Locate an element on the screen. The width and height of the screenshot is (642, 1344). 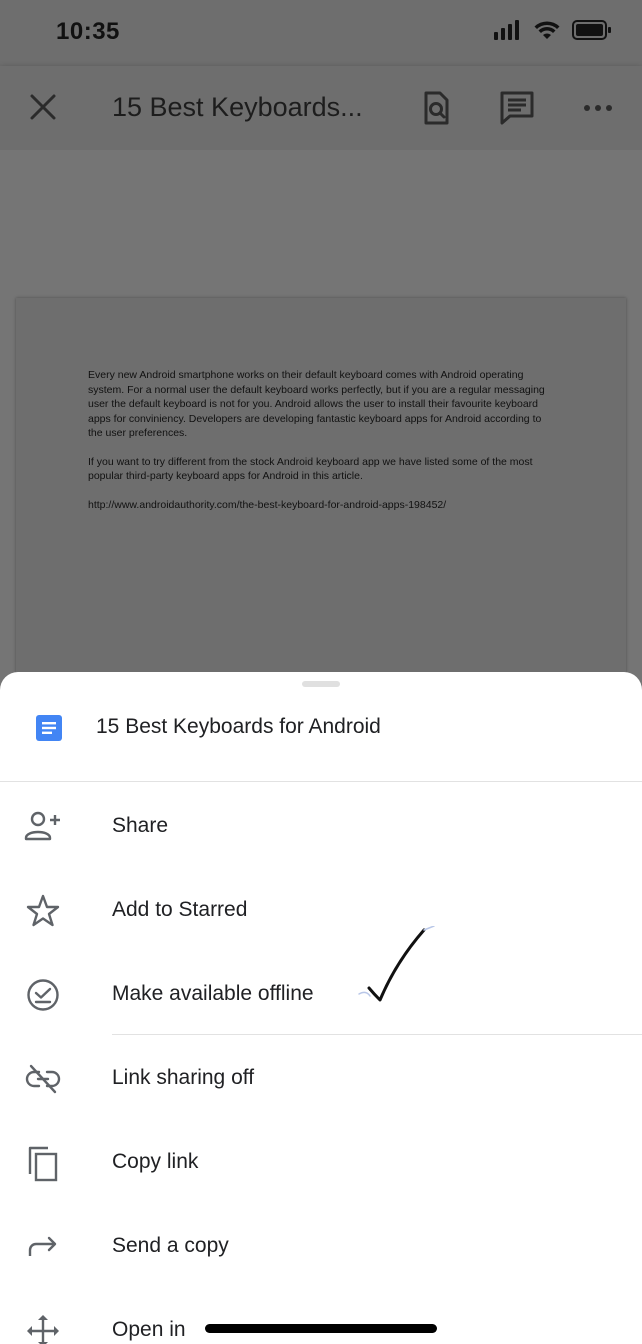
find-in-page-icon is located at coordinates (436, 108).